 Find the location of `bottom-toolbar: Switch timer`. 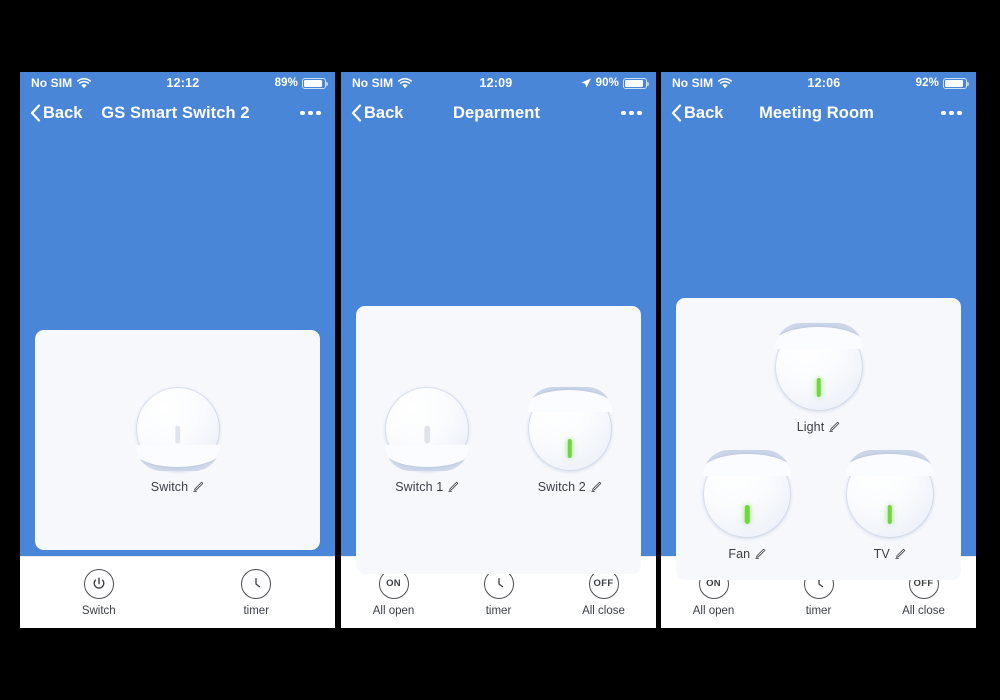

bottom-toolbar: Switch timer is located at coordinates (177, 592).